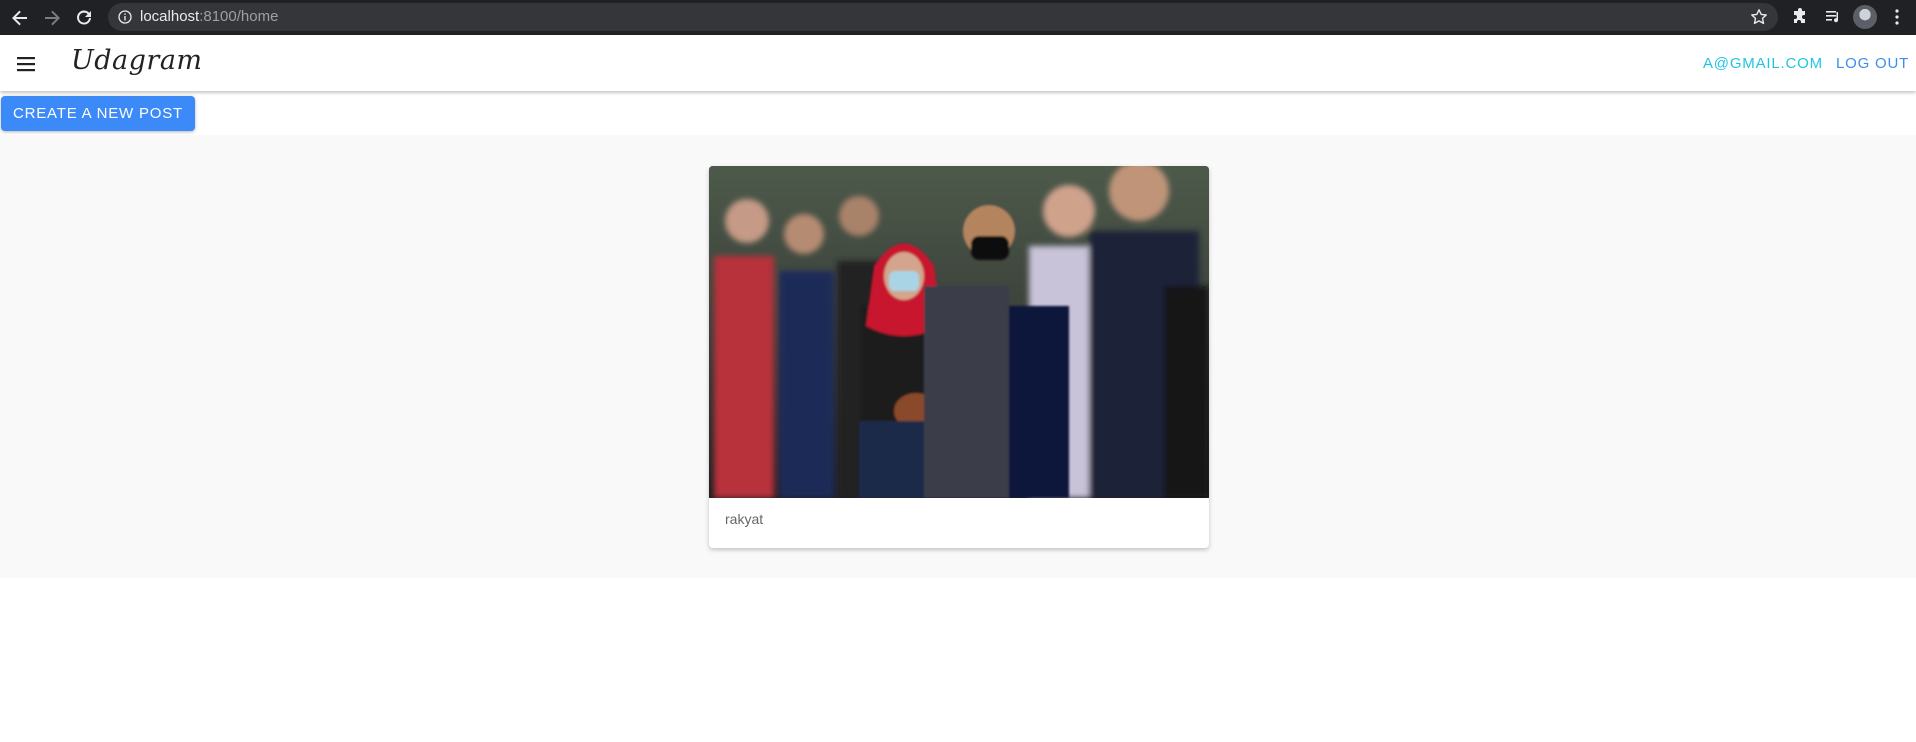 This screenshot has width=1916, height=742. What do you see at coordinates (137, 60) in the screenshot?
I see `brand-logo: Udagram` at bounding box center [137, 60].